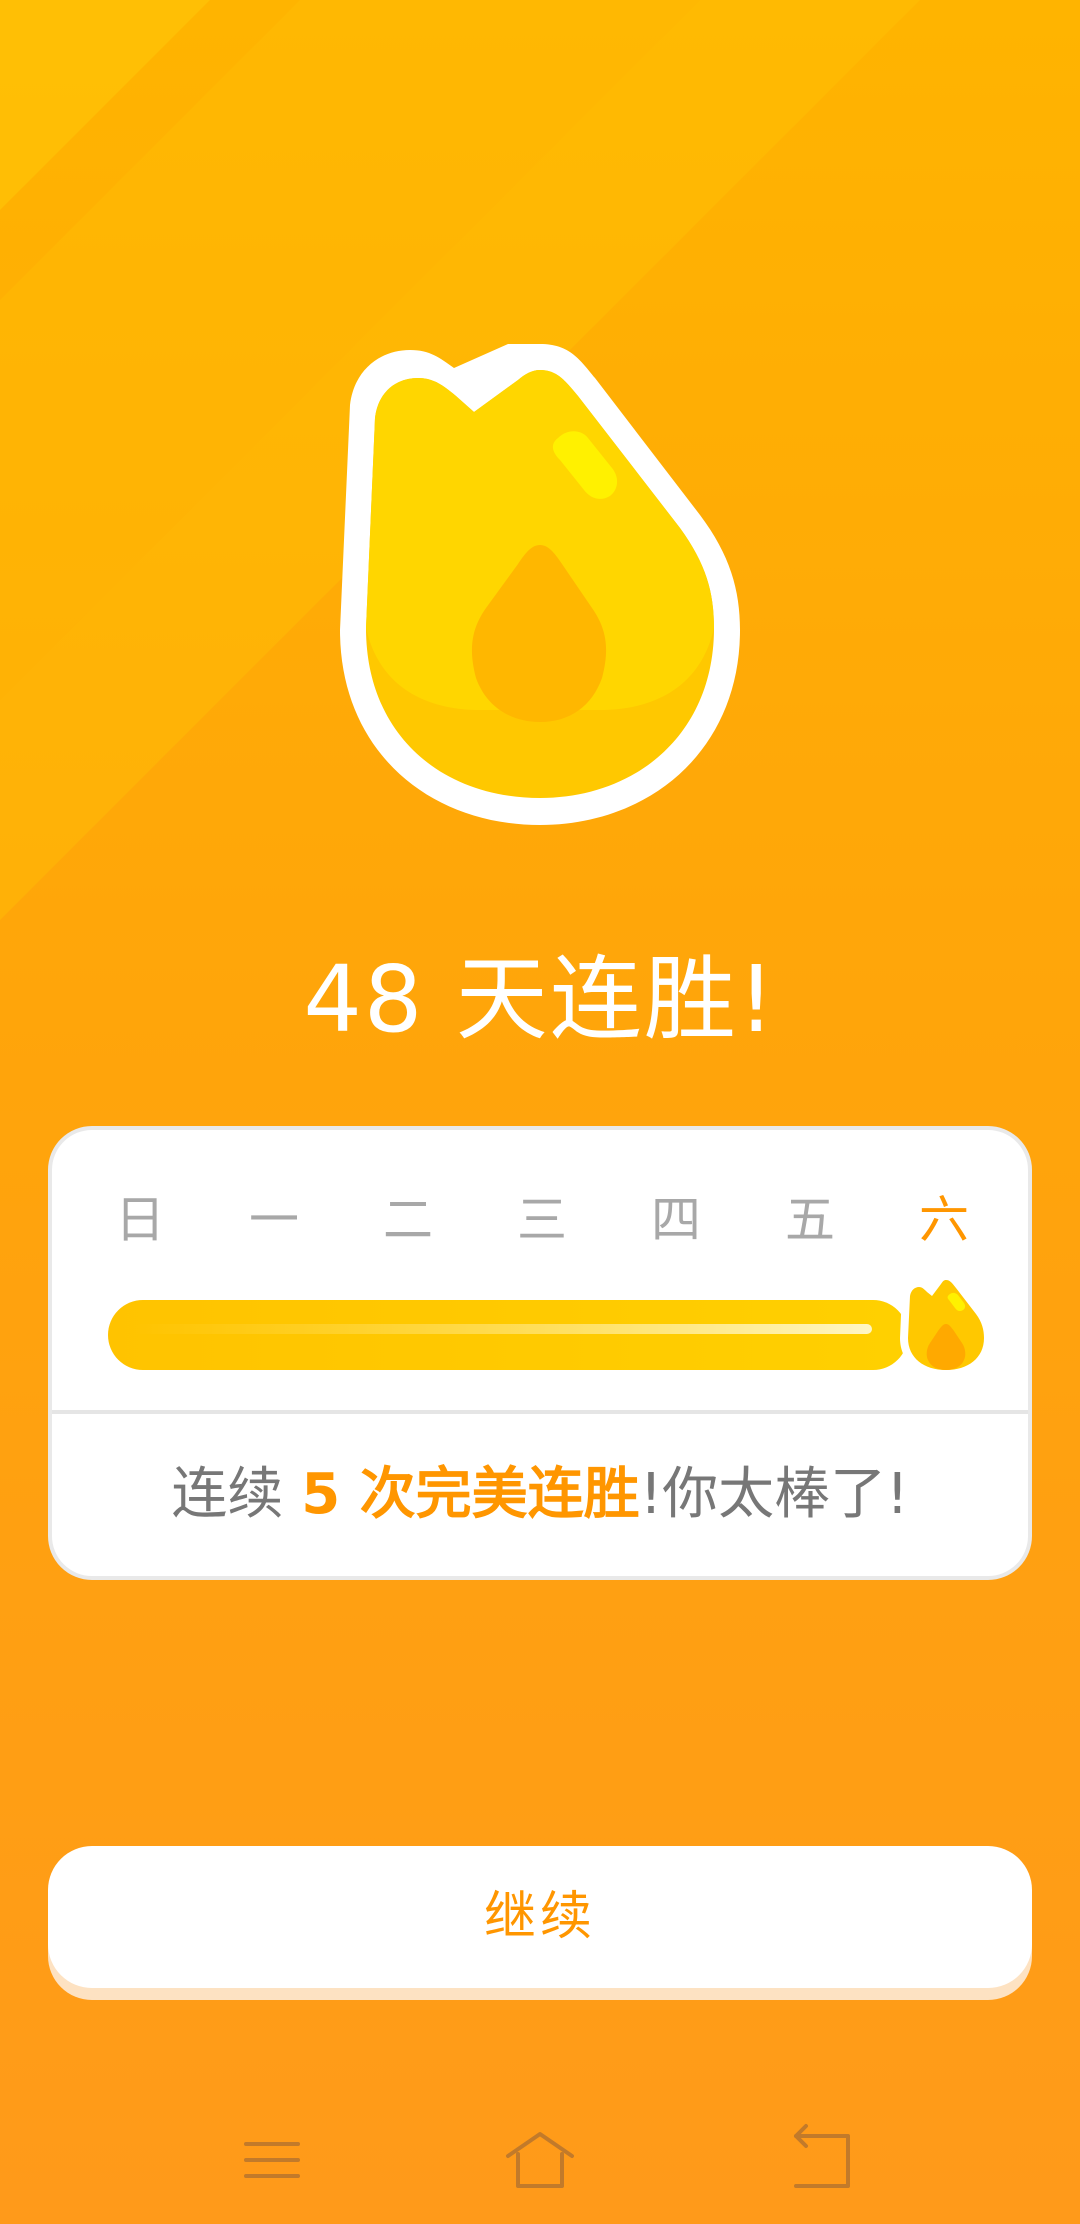 The image size is (1080, 2224). What do you see at coordinates (540, 999) in the screenshot?
I see `streak-headline: 48 天连胜!` at bounding box center [540, 999].